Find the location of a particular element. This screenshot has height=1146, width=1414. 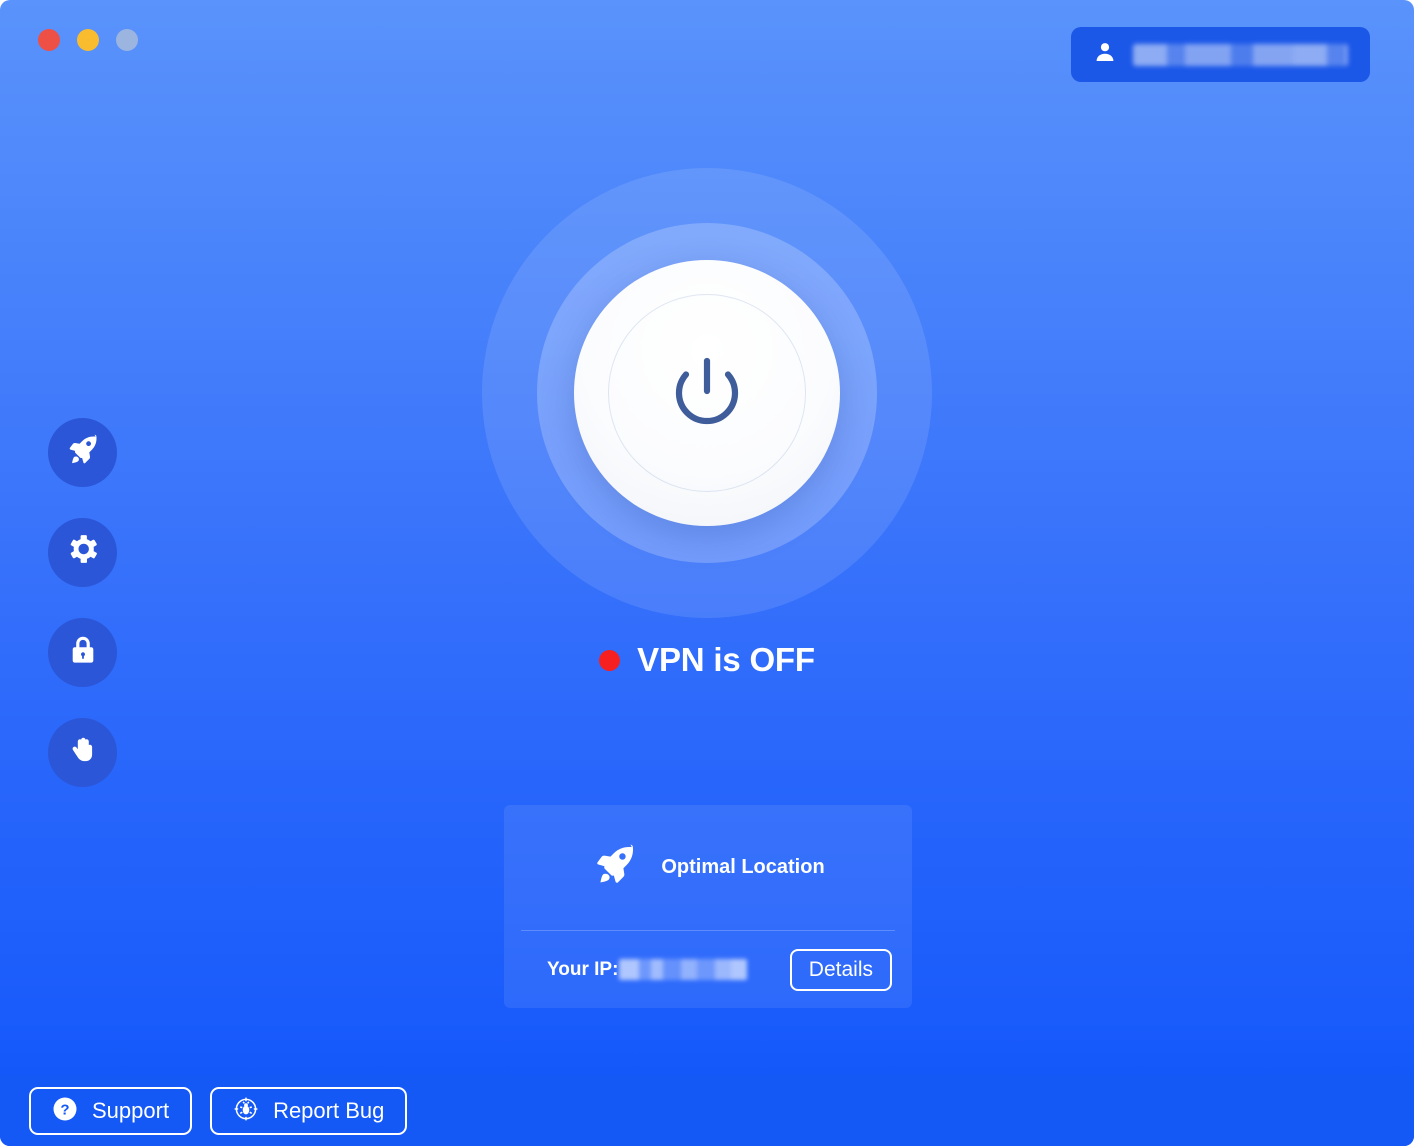

optimal-location-selector: Optimal Location is located at coordinates (708, 867).